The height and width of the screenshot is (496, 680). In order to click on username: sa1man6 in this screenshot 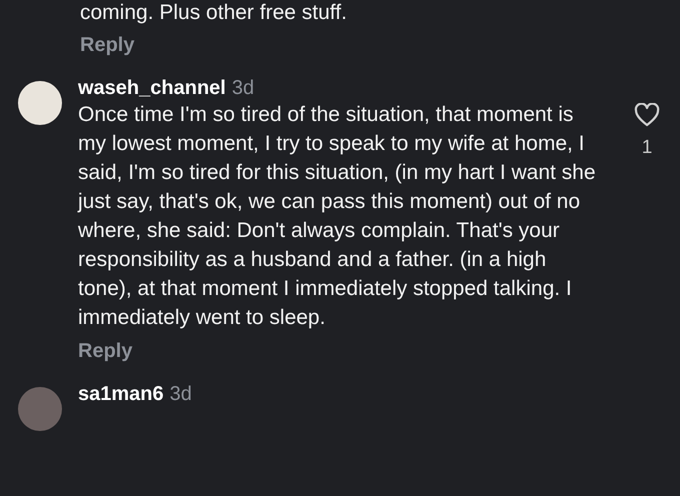, I will do `click(121, 394)`.